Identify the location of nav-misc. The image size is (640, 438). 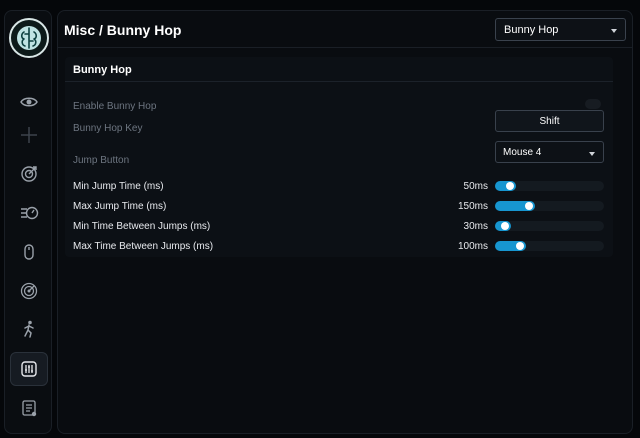
(29, 369).